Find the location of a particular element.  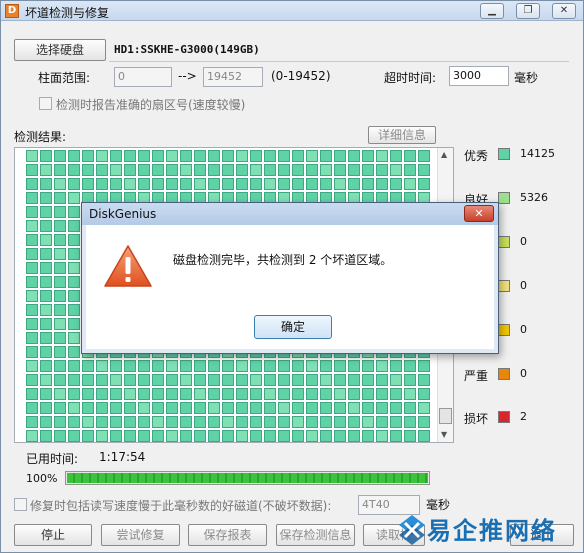

minimize-icon: ▁ is located at coordinates (492, 10).